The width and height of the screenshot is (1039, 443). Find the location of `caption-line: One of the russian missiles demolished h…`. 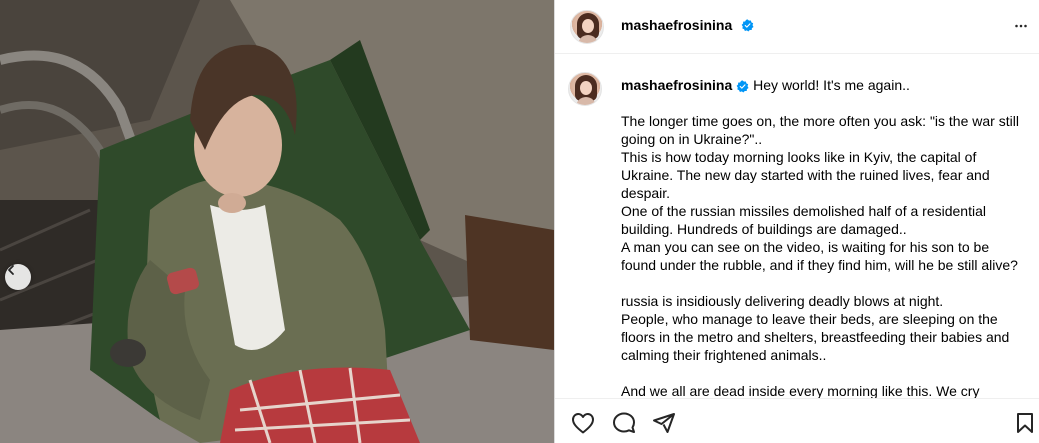

caption-line: One of the russian missiles demolished h… is located at coordinates (803, 220).